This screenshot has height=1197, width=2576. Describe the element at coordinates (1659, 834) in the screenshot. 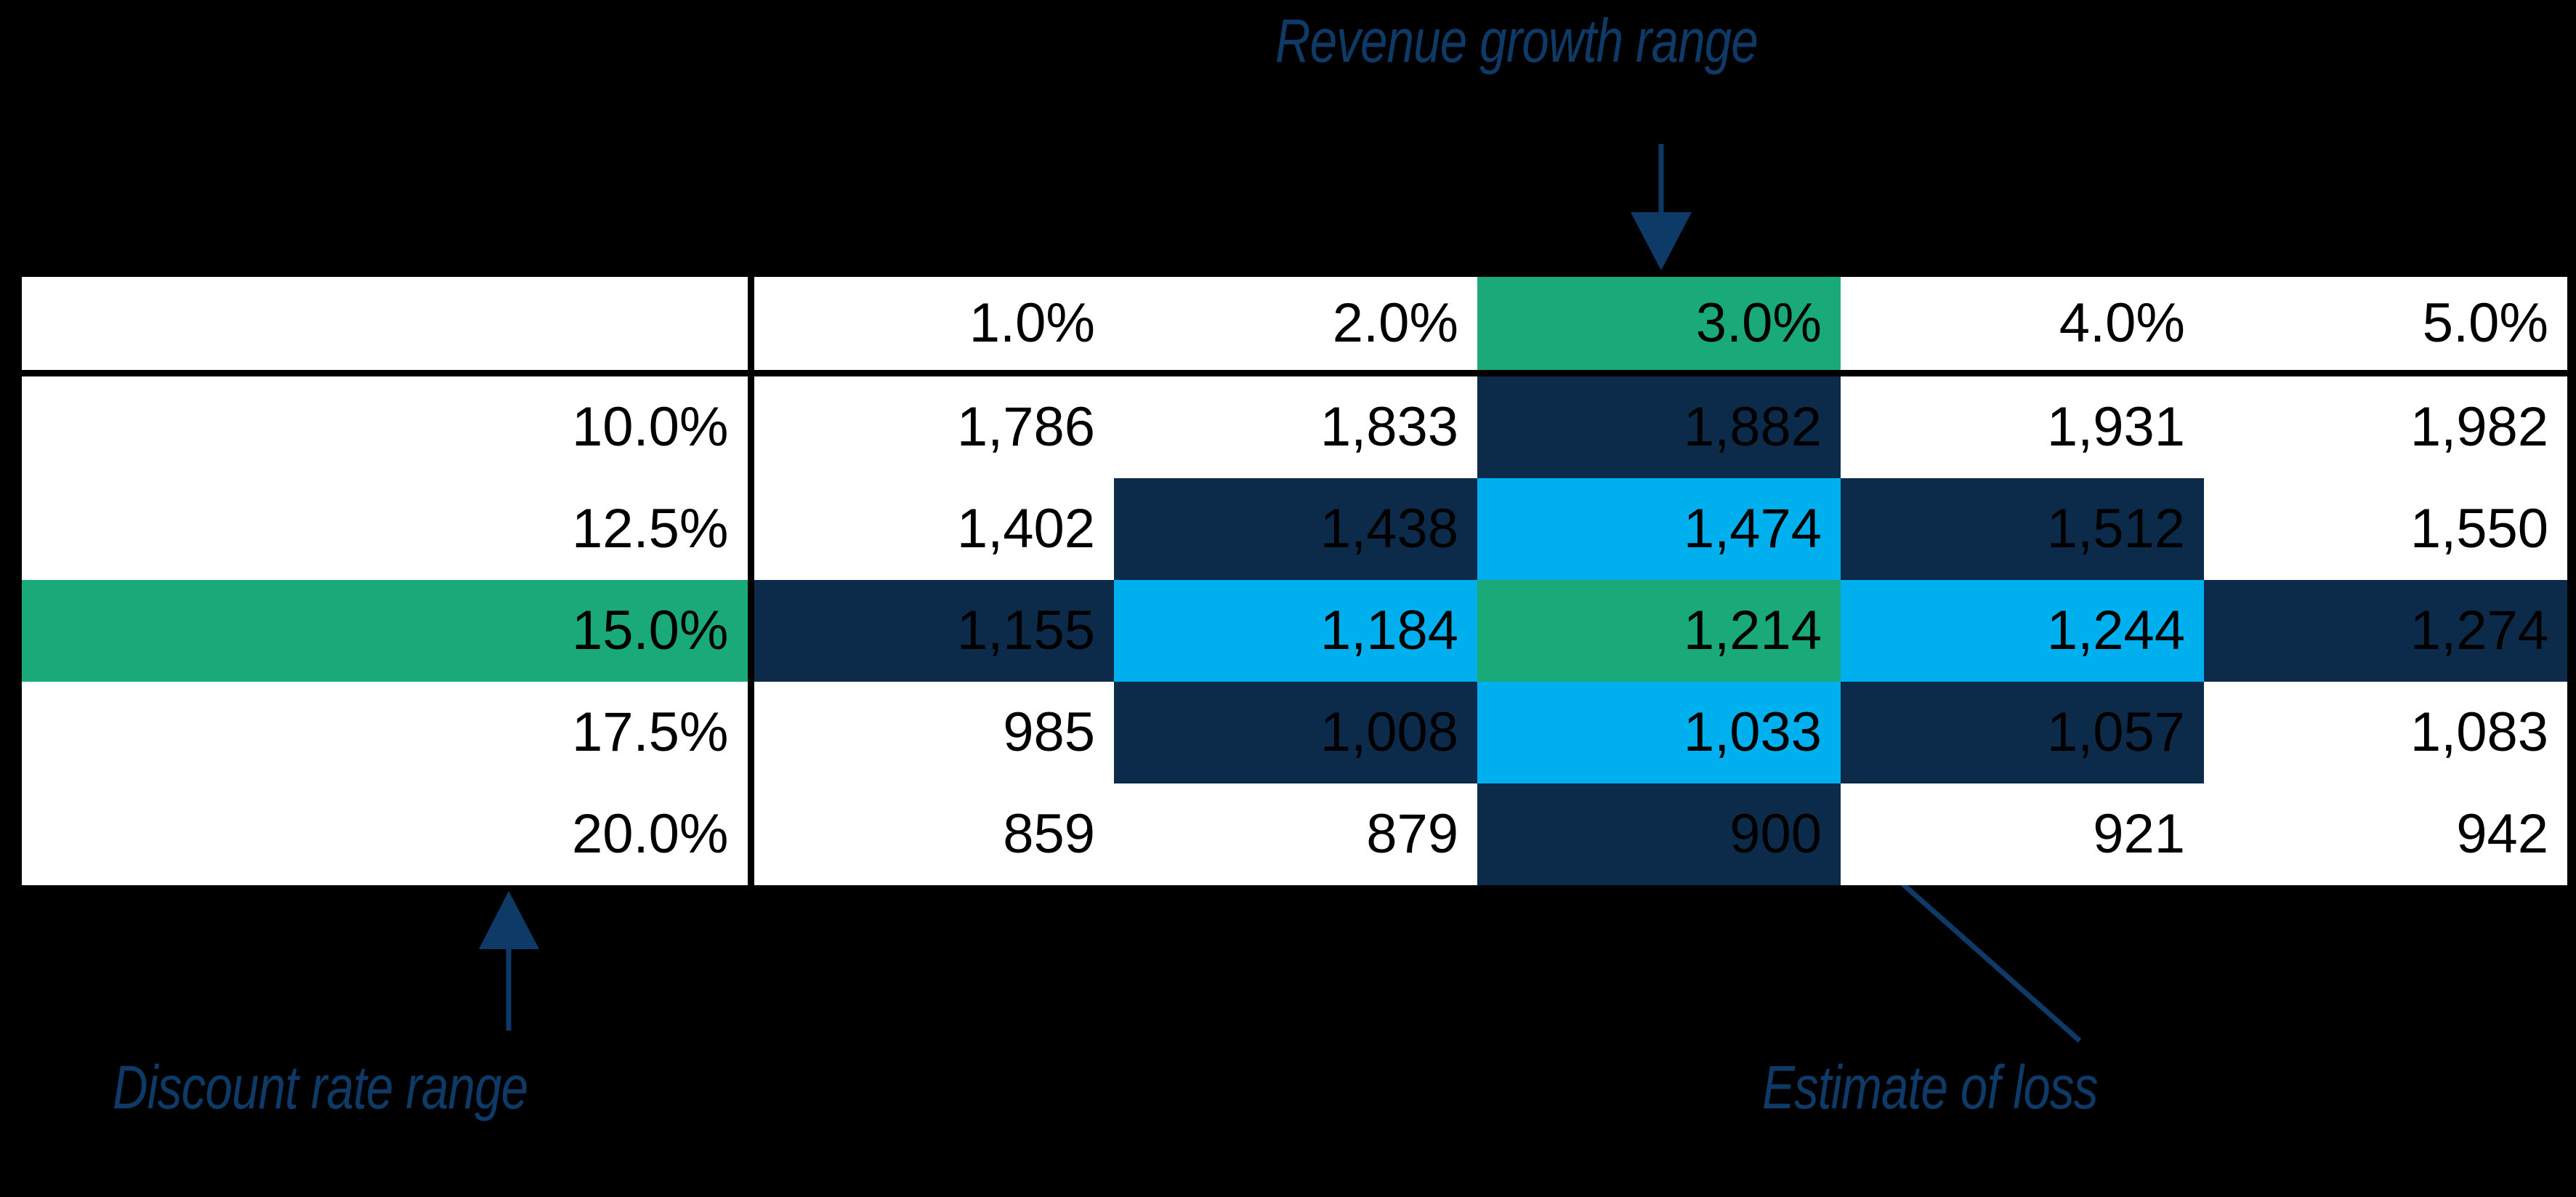

I see `table-cell: 900` at that location.